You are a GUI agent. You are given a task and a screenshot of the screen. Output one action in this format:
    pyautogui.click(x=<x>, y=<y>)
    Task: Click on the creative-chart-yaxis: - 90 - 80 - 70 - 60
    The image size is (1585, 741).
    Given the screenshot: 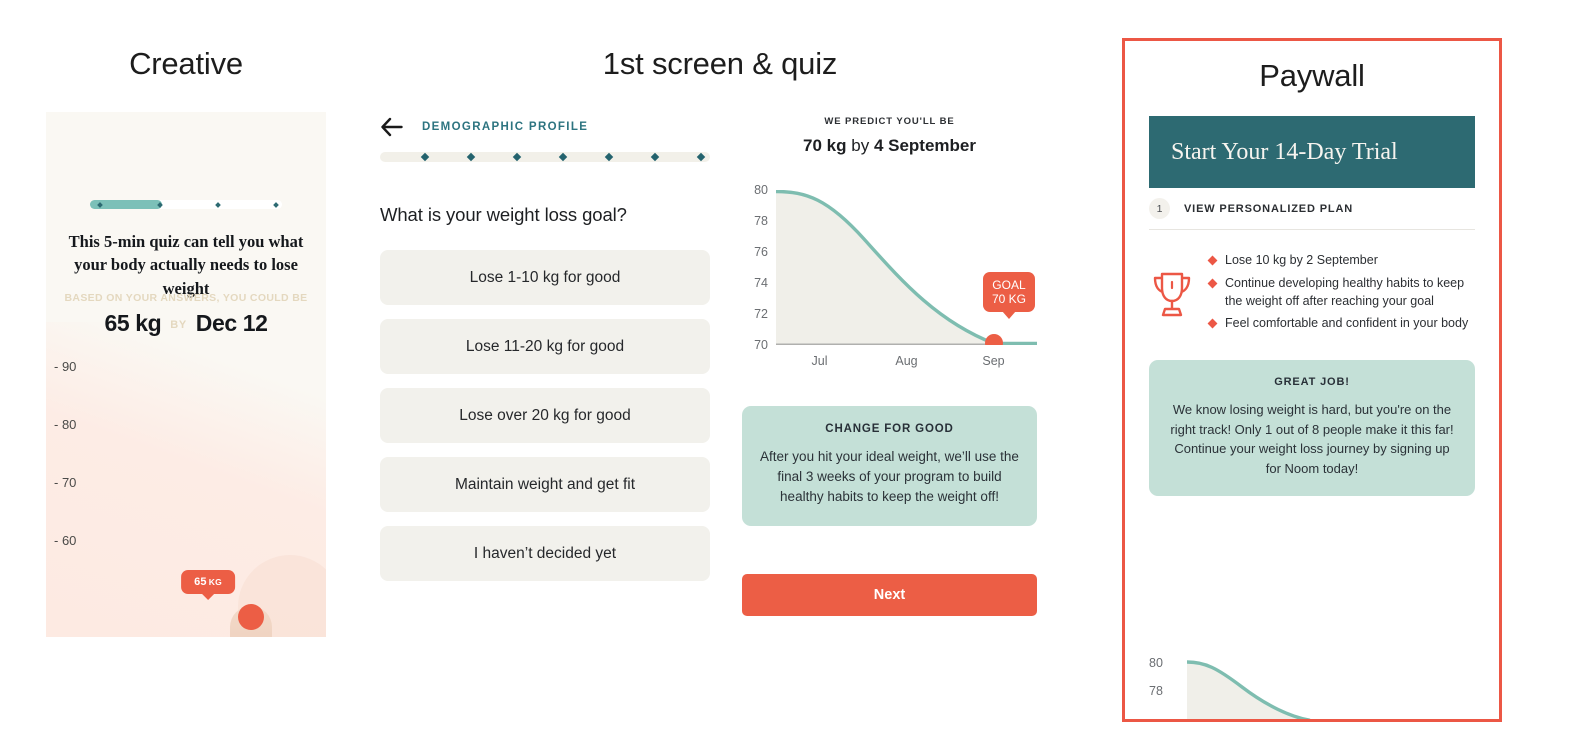 What is the action you would take?
    pyautogui.click(x=84, y=476)
    